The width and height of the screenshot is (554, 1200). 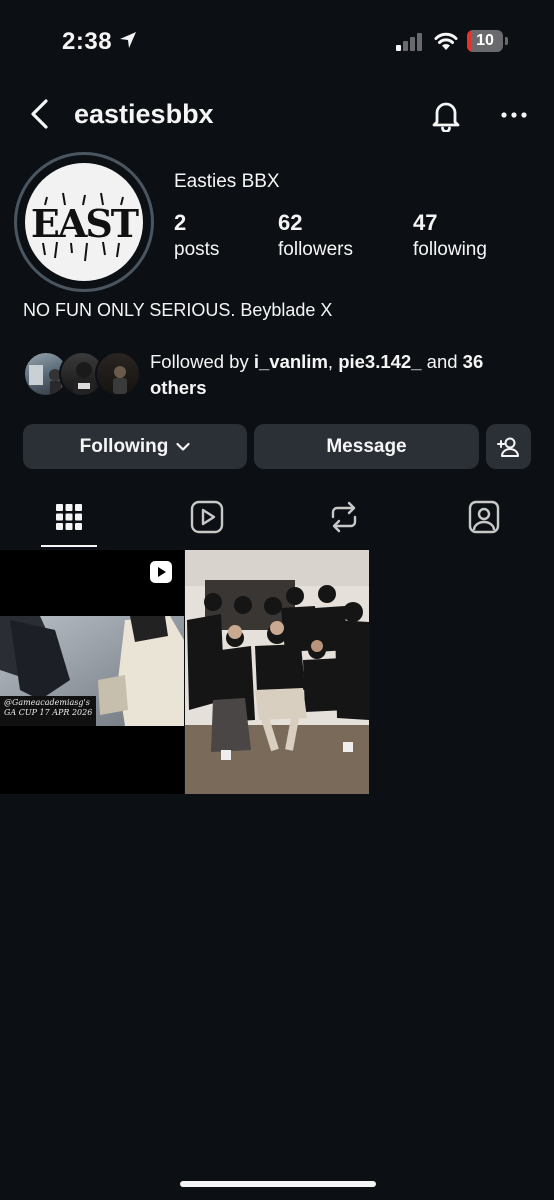 What do you see at coordinates (207, 517) in the screenshot?
I see `reels-icon` at bounding box center [207, 517].